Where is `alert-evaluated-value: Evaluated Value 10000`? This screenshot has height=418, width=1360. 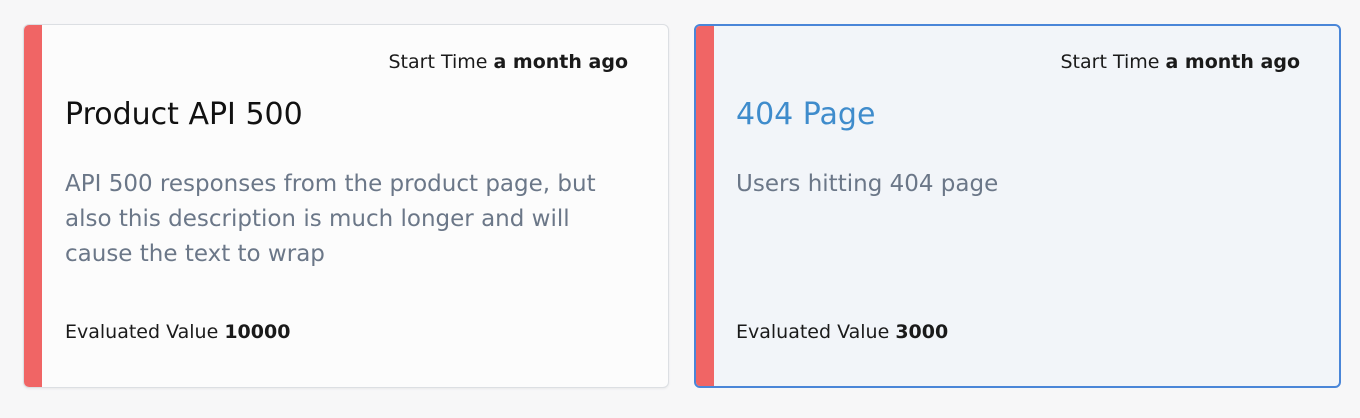
alert-evaluated-value: Evaluated Value 10000 is located at coordinates (177, 332).